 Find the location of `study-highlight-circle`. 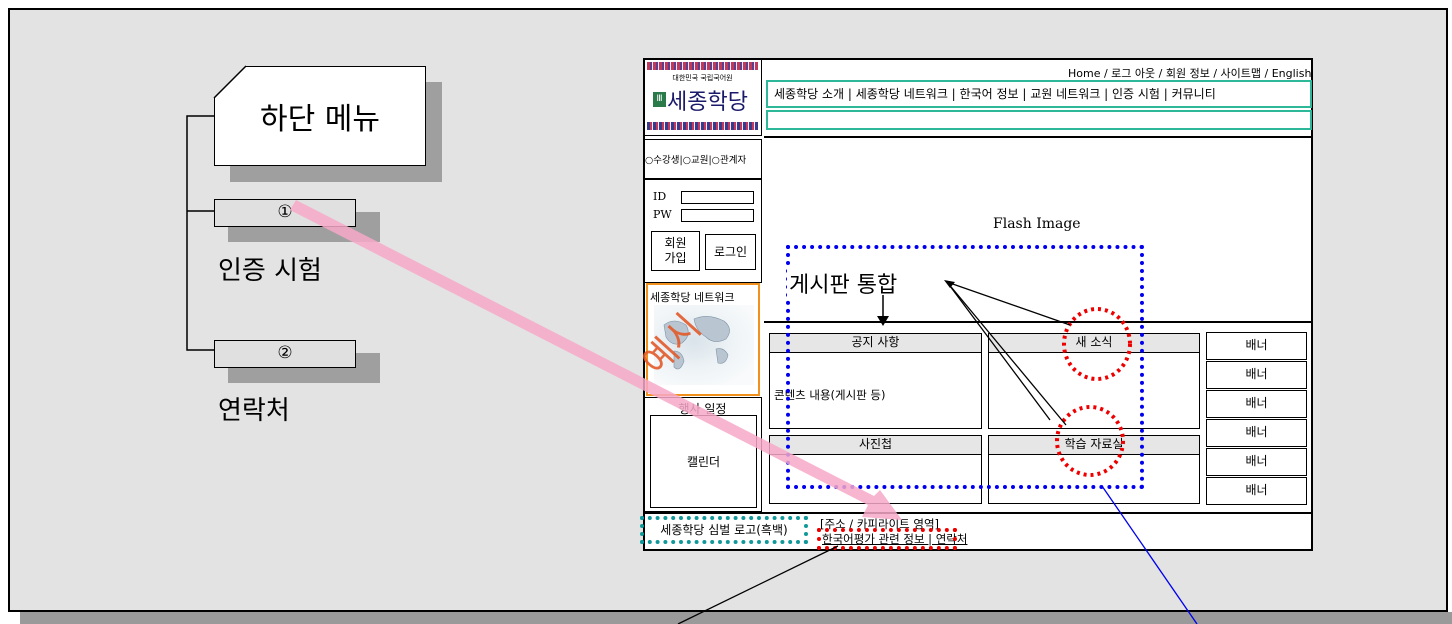

study-highlight-circle is located at coordinates (1090, 441).